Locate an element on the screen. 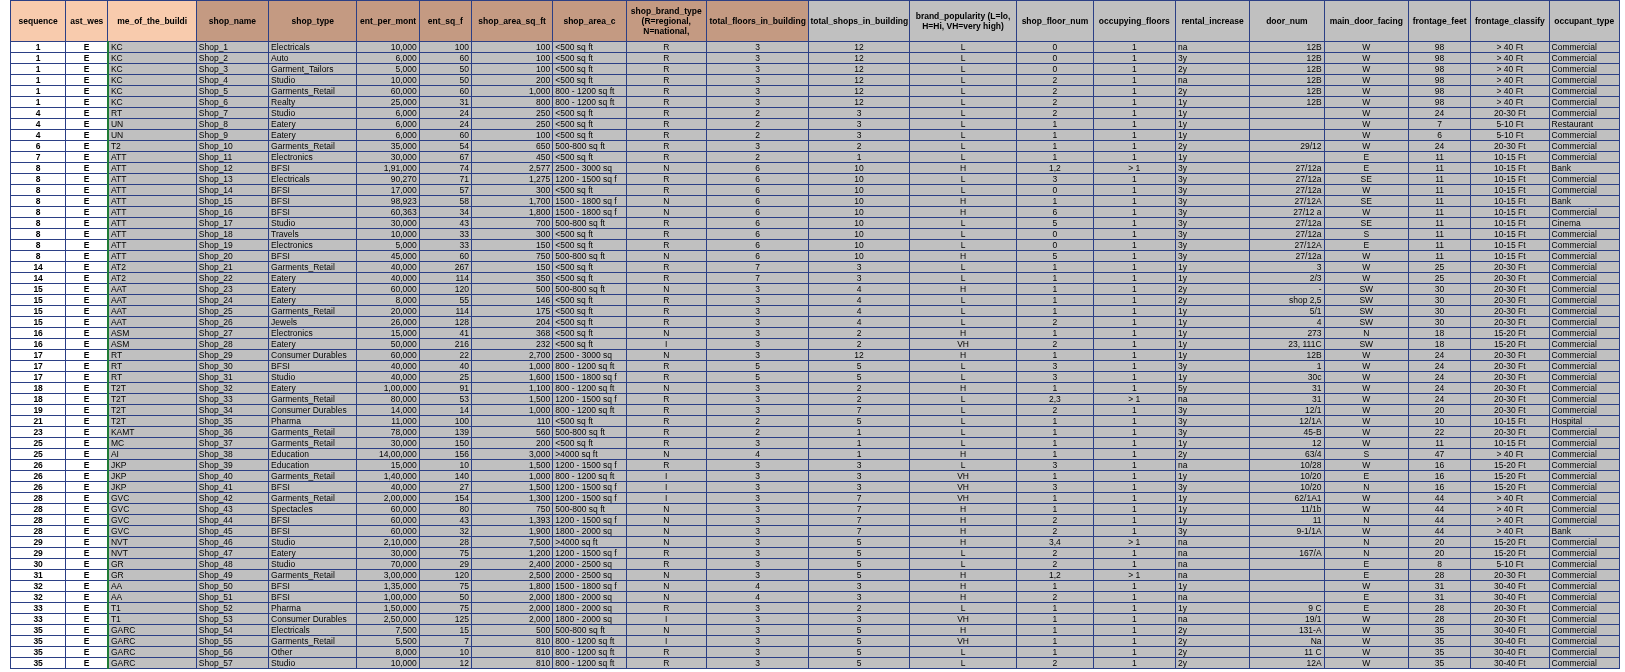 This screenshot has width=1625, height=672. table-cell: 40,000 is located at coordinates (403, 487).